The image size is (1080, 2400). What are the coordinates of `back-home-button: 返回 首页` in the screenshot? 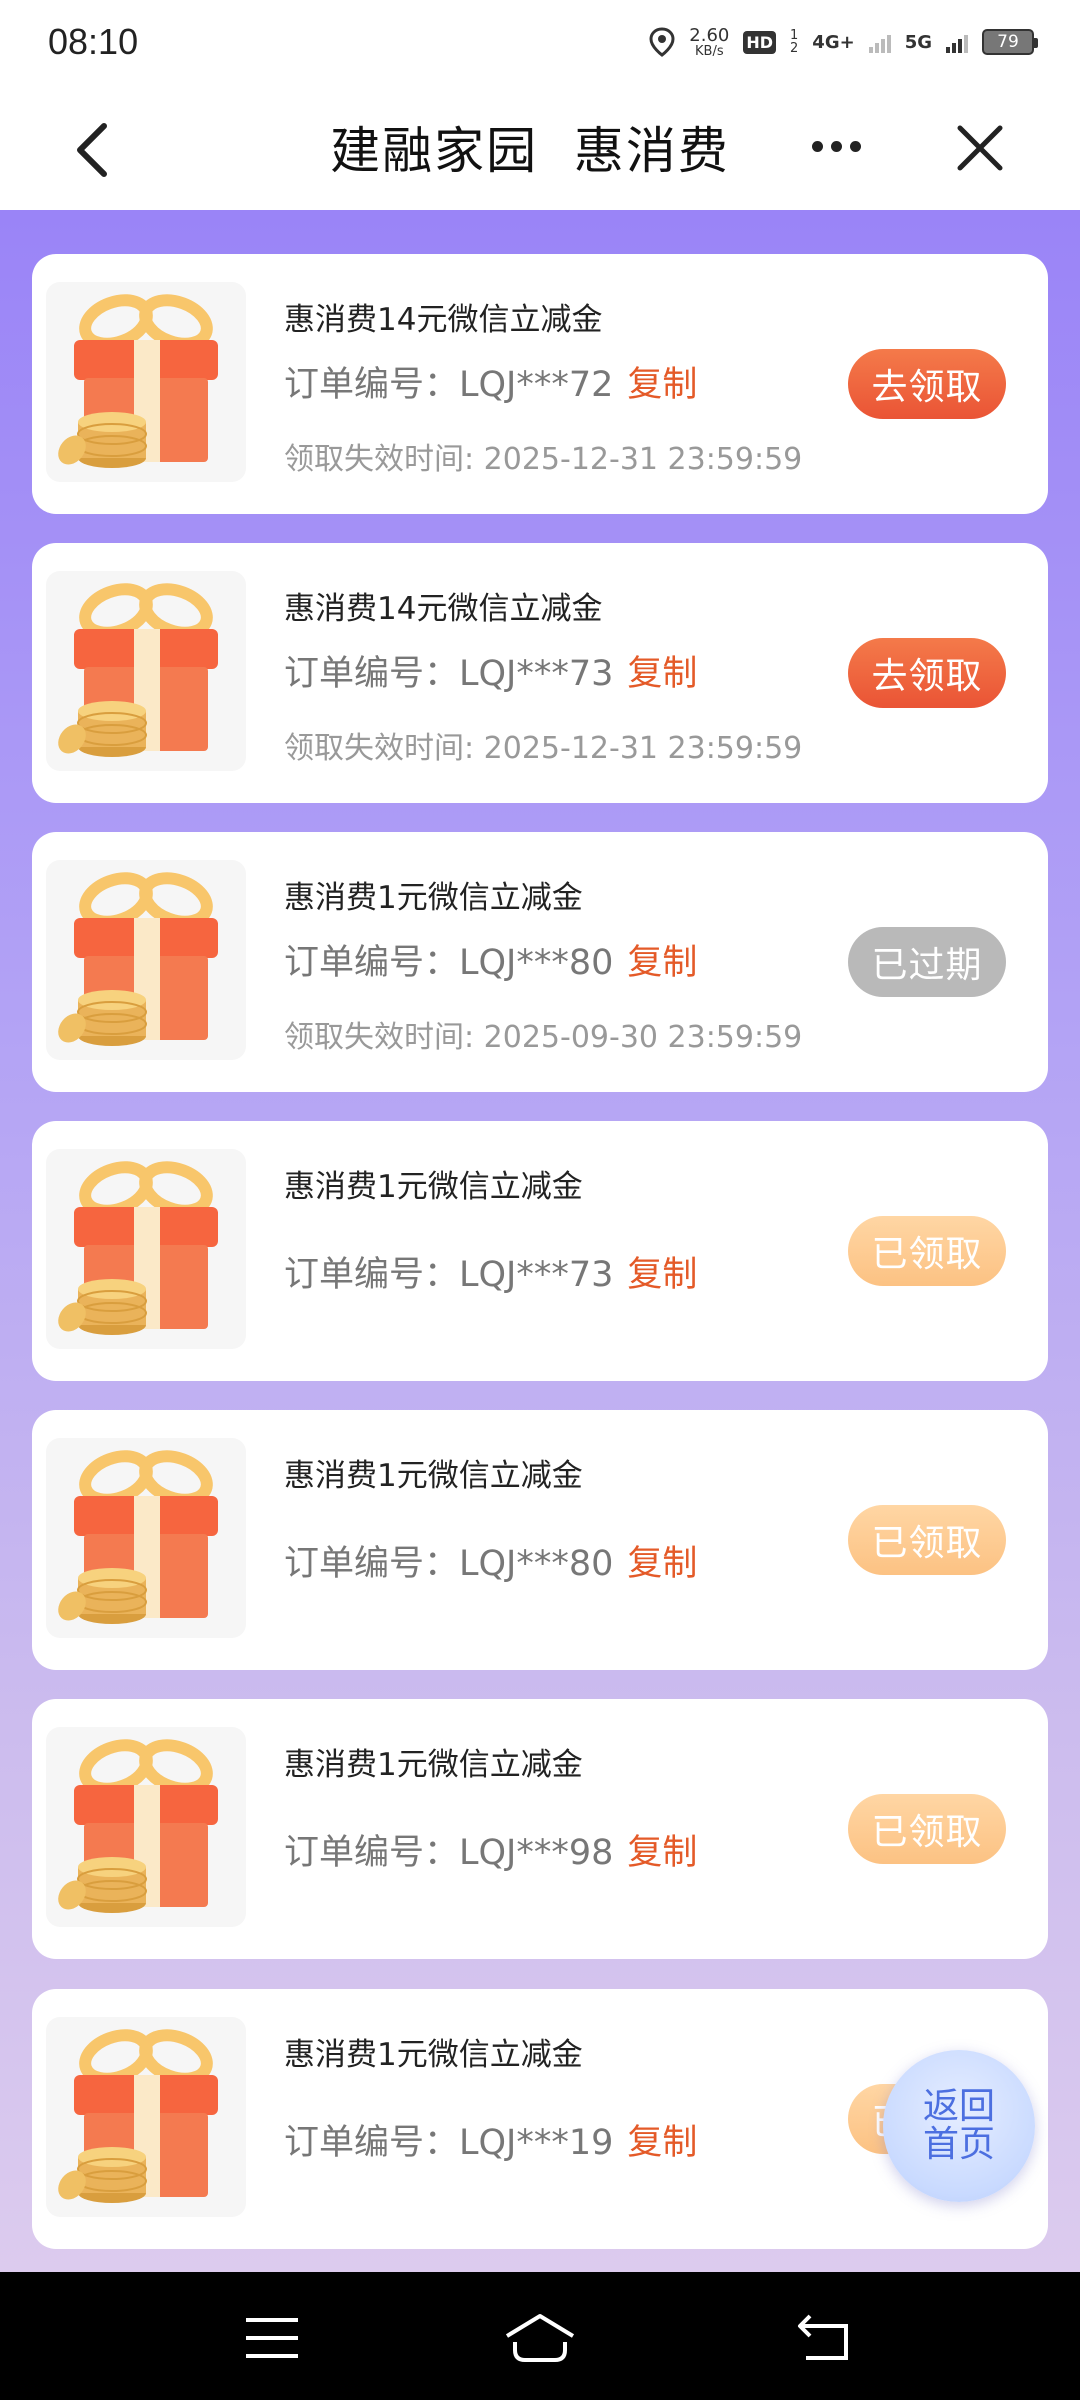 It's located at (959, 2126).